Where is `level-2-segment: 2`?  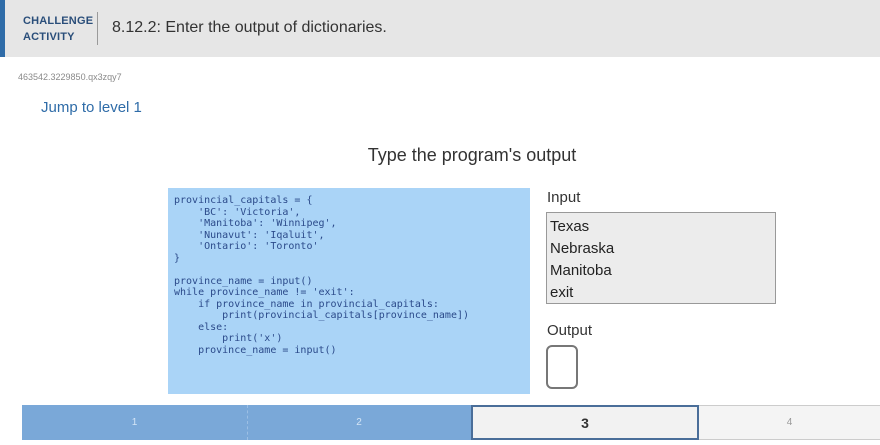
level-2-segment: 2 is located at coordinates (359, 422).